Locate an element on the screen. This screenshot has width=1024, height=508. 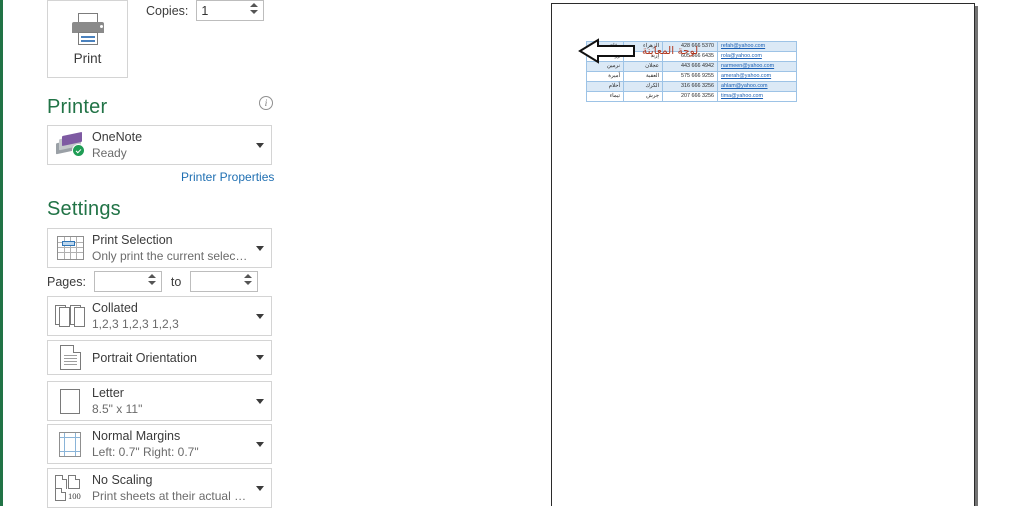
copies-spin-arrows is located at coordinates (254, 8).